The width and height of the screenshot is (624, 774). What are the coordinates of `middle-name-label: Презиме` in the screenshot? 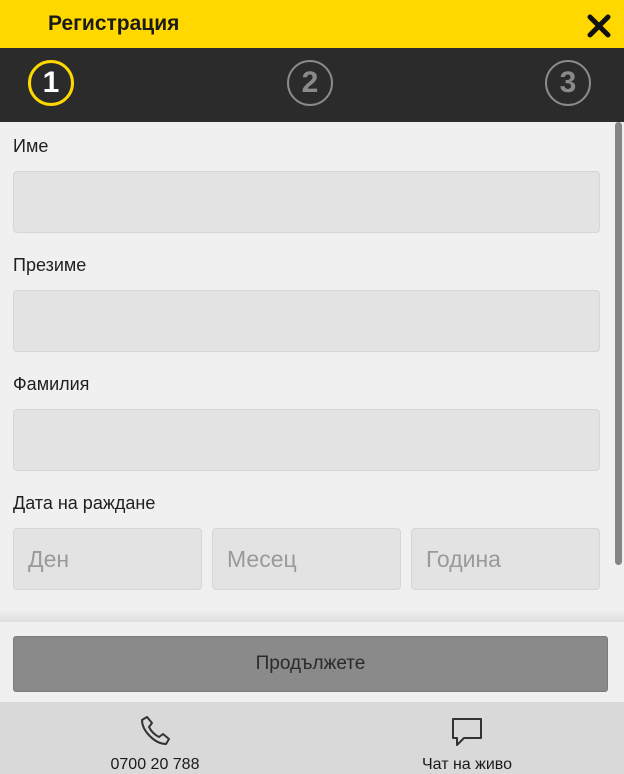 It's located at (50, 265).